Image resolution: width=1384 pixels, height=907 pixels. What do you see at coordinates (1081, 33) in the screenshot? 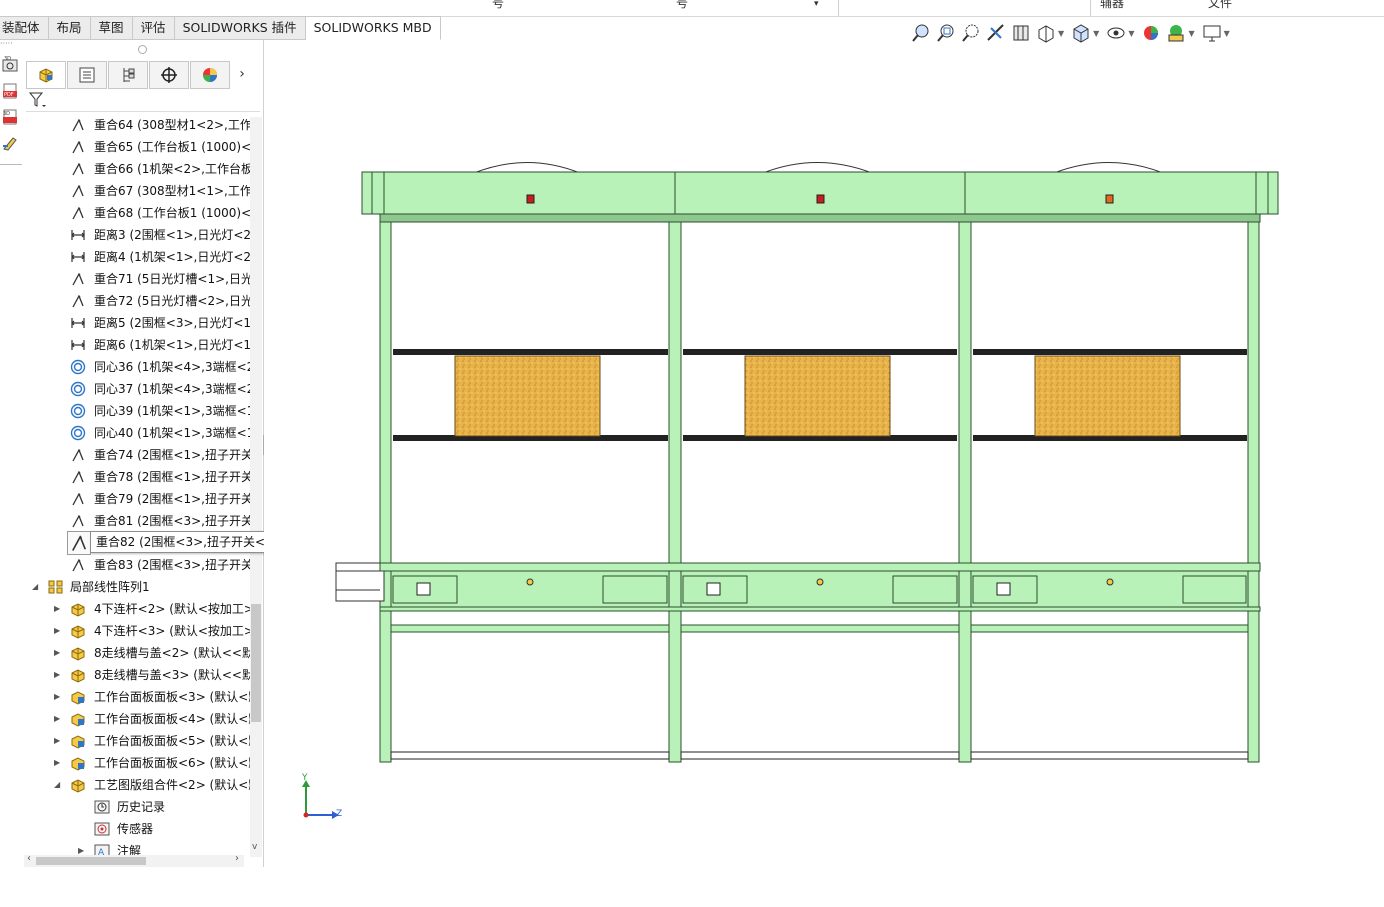
I see `display-style-icon` at bounding box center [1081, 33].